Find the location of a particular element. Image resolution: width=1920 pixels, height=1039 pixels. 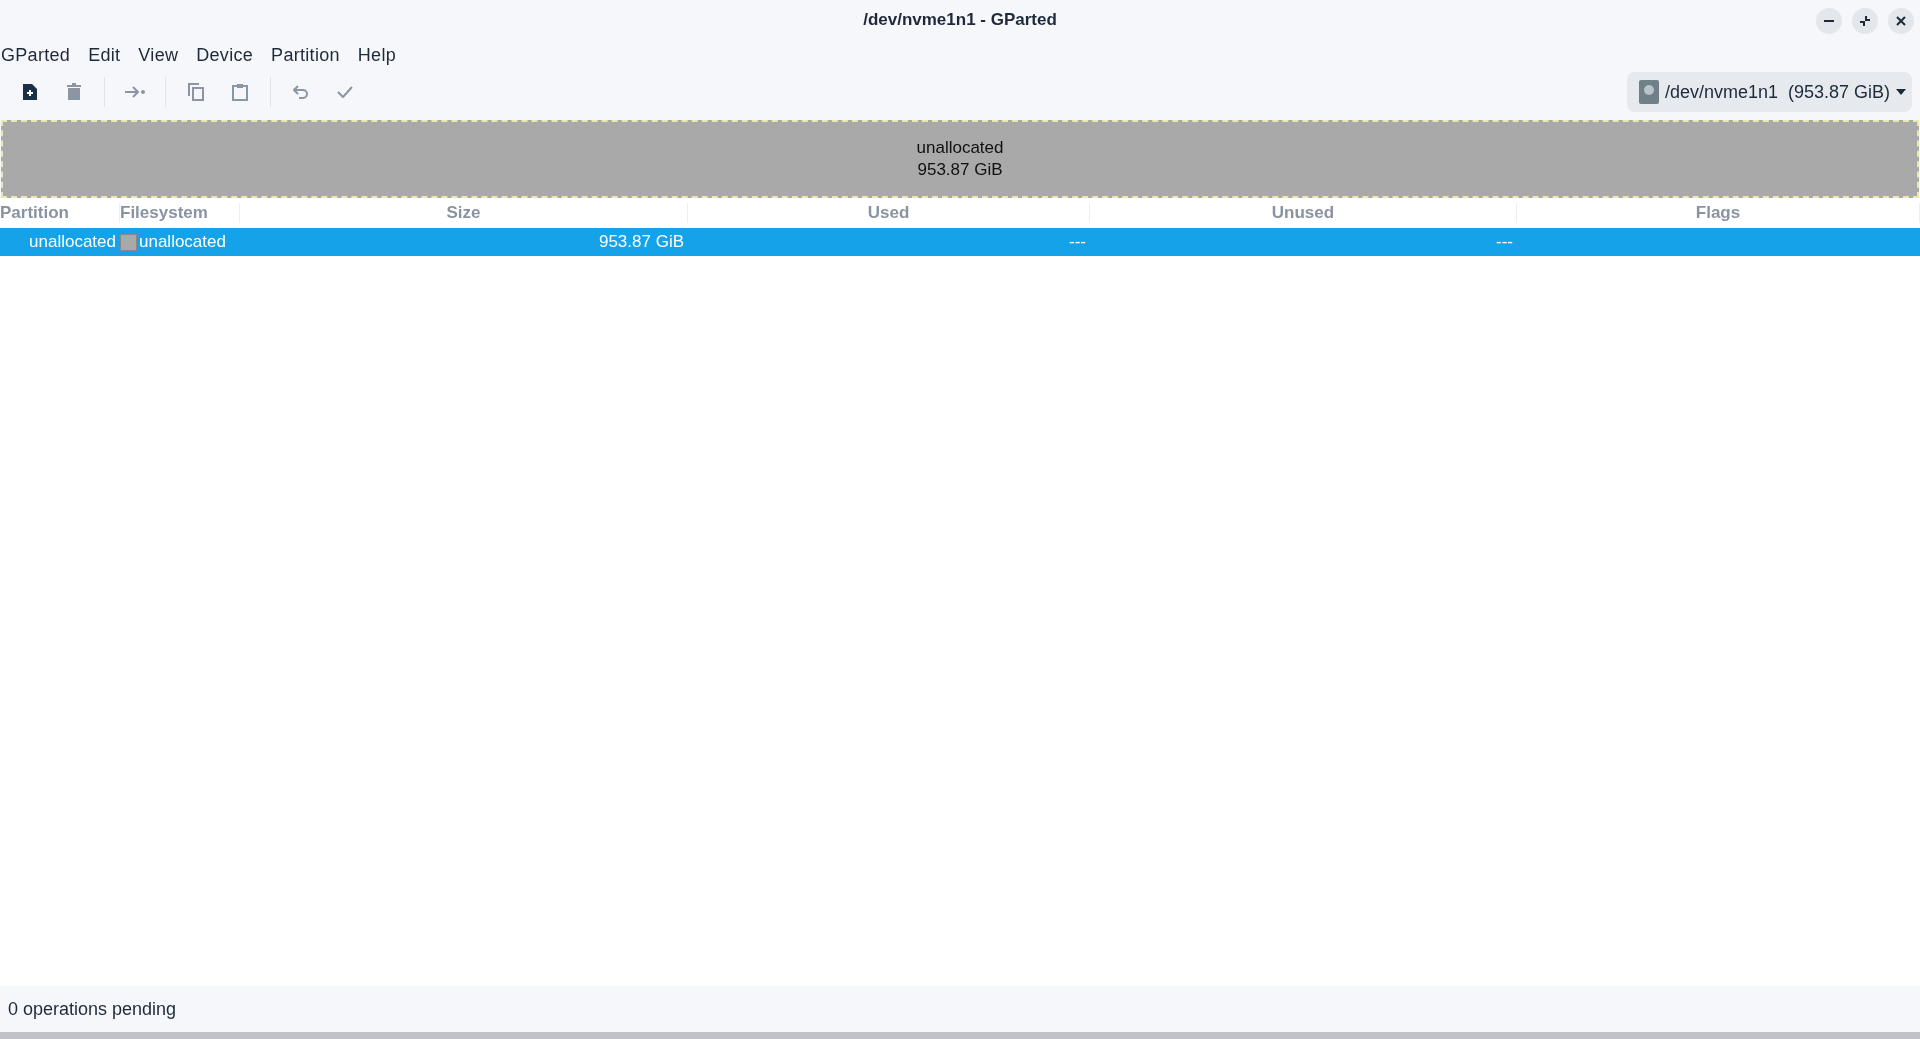

table-cell: unallocated is located at coordinates (182, 242).